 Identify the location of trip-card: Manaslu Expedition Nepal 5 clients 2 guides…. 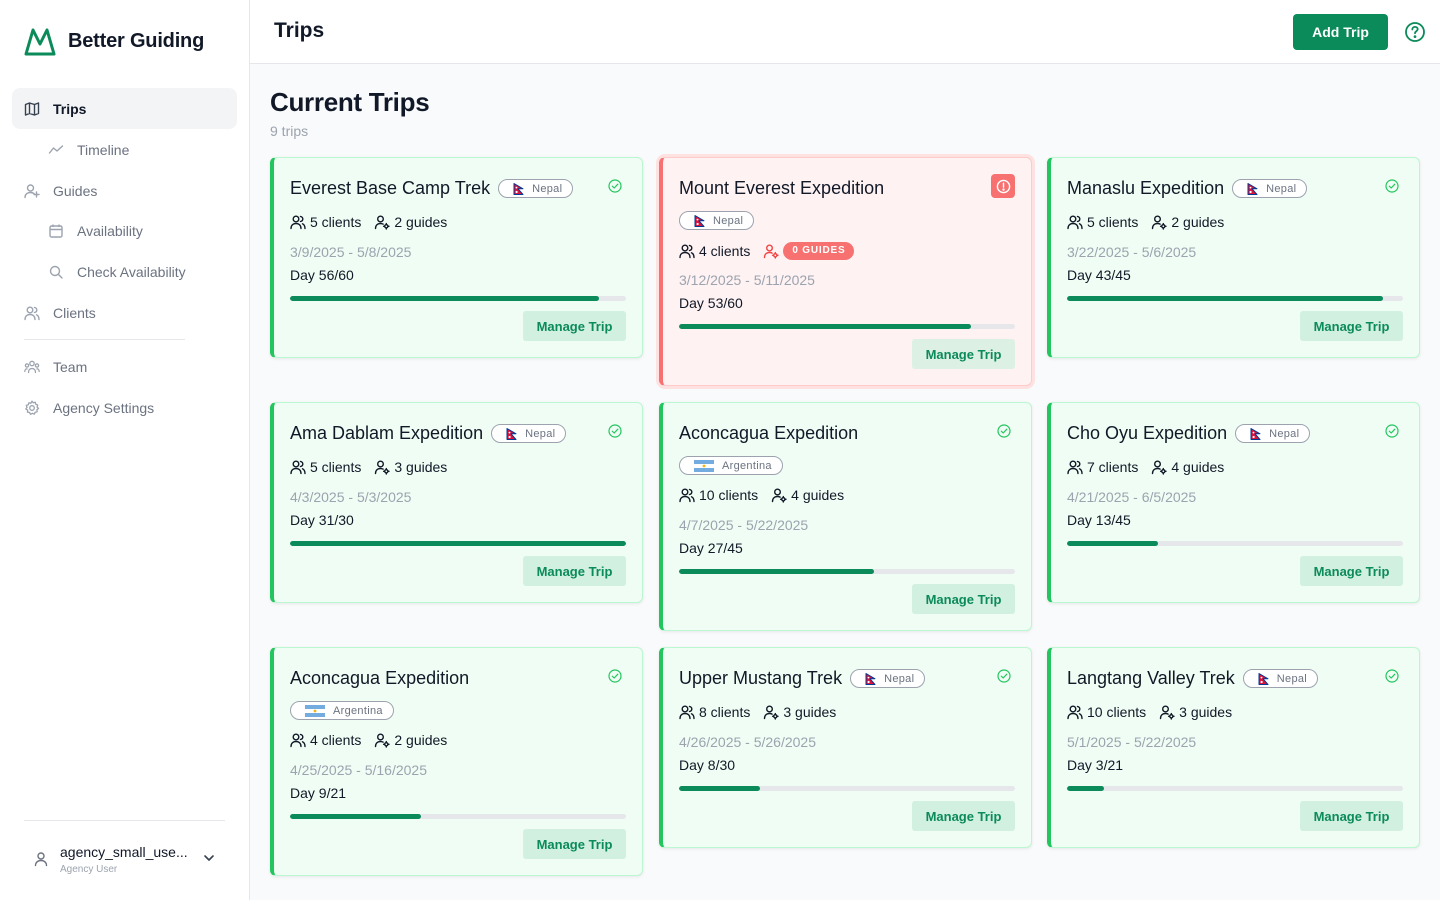
(1233, 257).